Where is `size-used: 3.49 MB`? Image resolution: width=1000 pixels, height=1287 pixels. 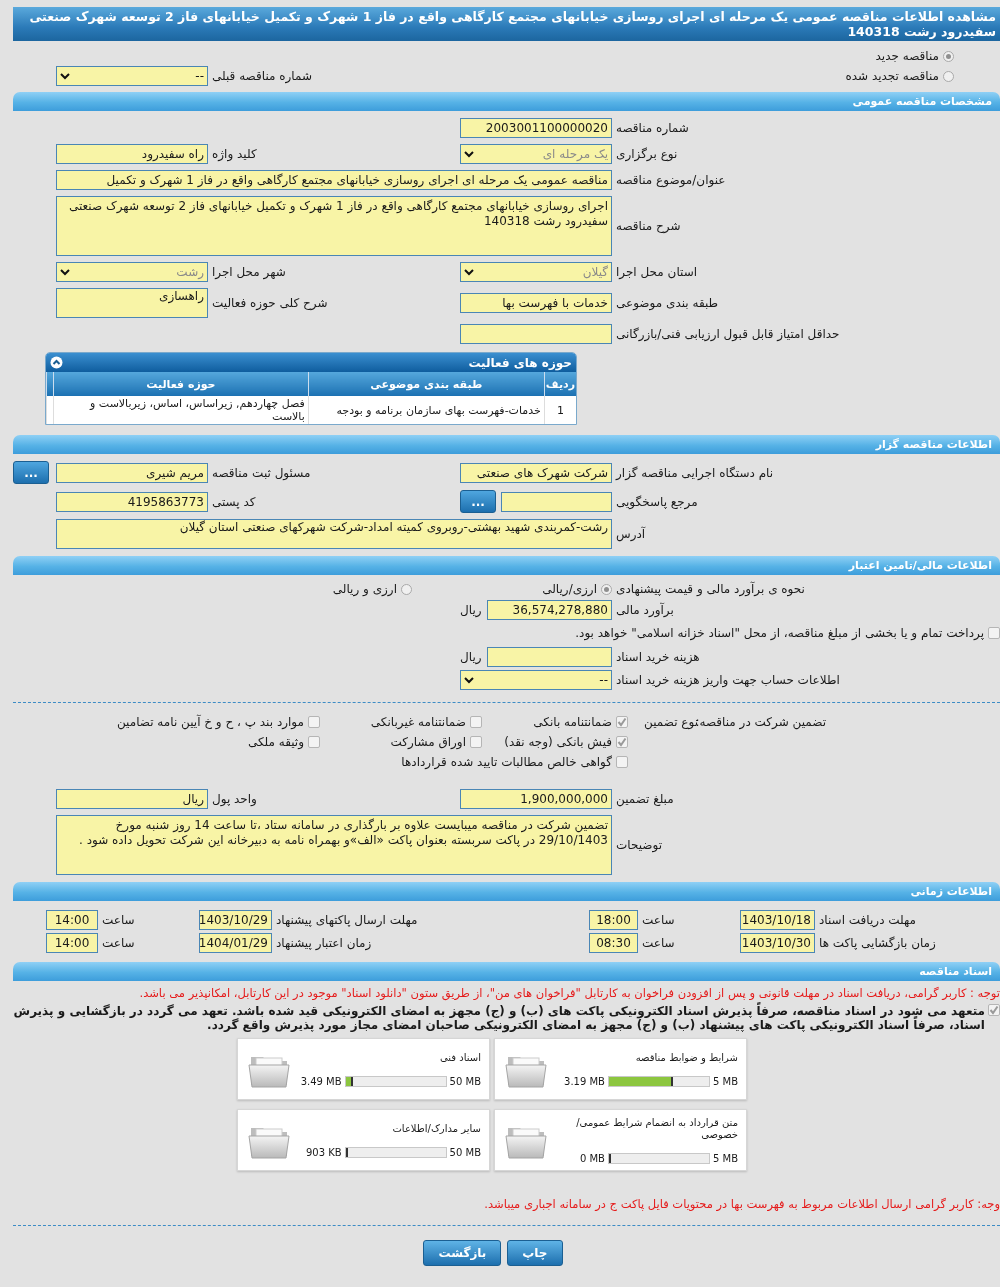 size-used: 3.49 MB is located at coordinates (321, 1081).